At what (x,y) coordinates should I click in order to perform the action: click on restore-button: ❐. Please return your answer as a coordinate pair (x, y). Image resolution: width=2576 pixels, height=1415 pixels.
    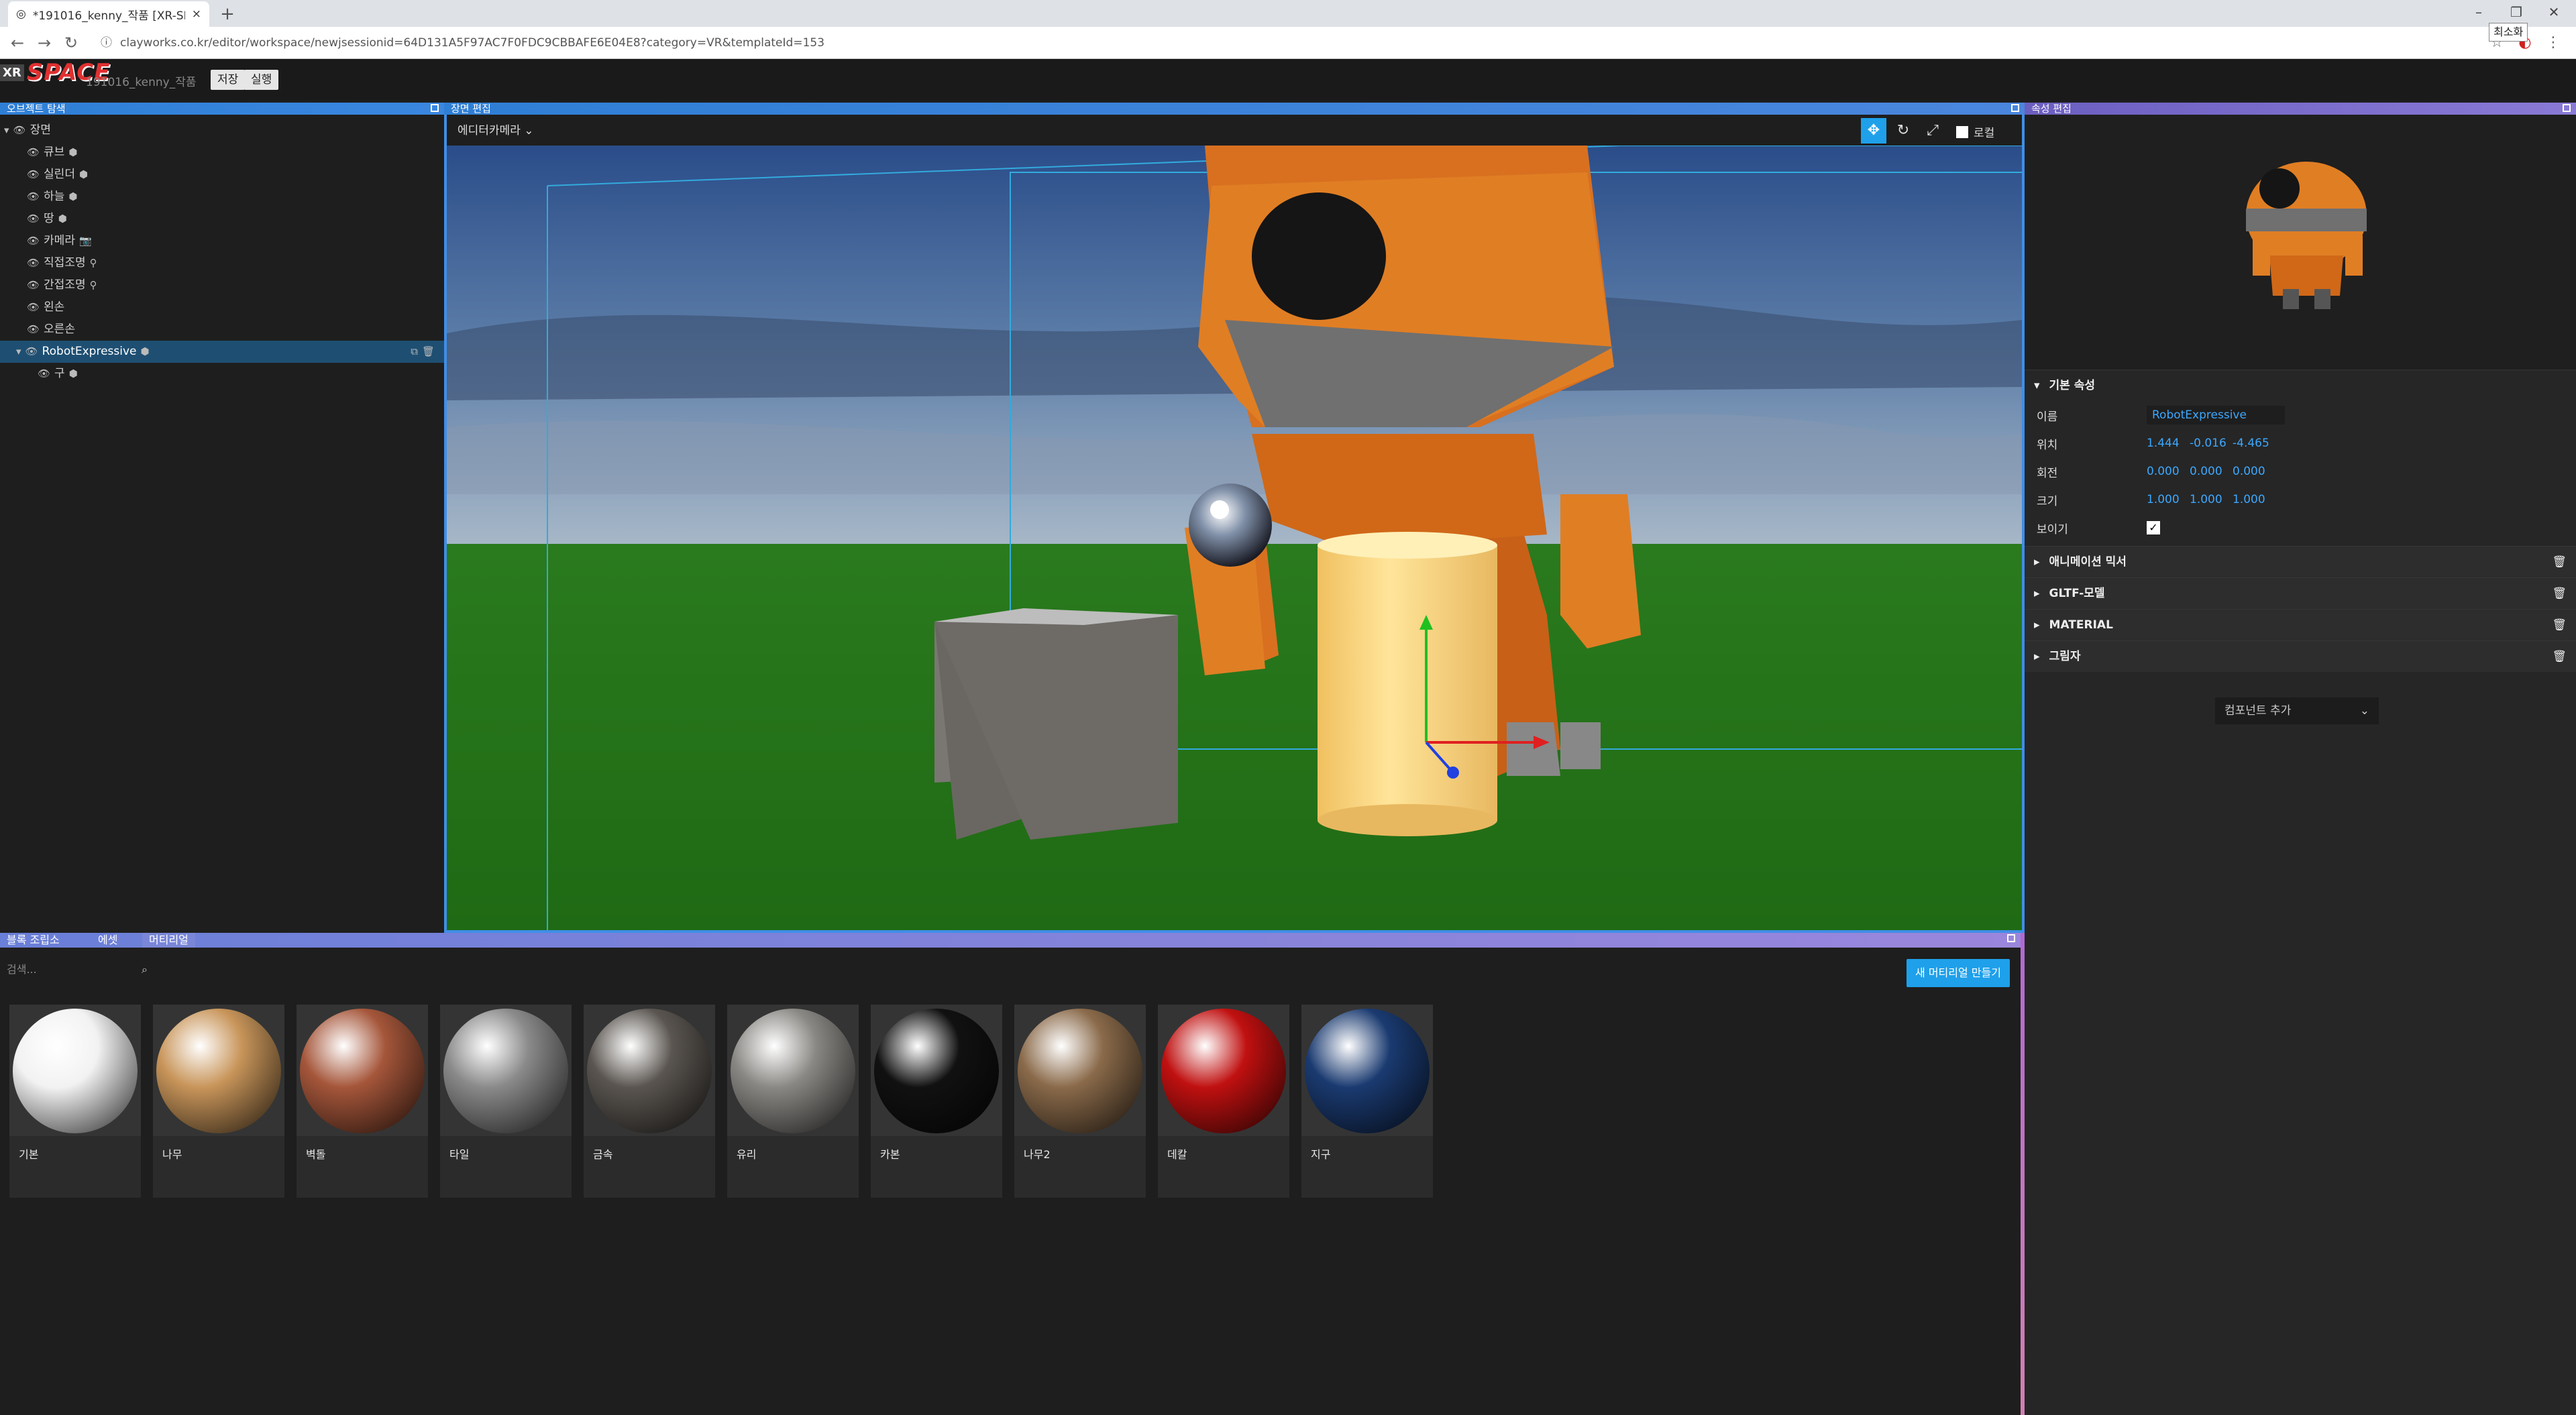
    Looking at the image, I should click on (2516, 12).